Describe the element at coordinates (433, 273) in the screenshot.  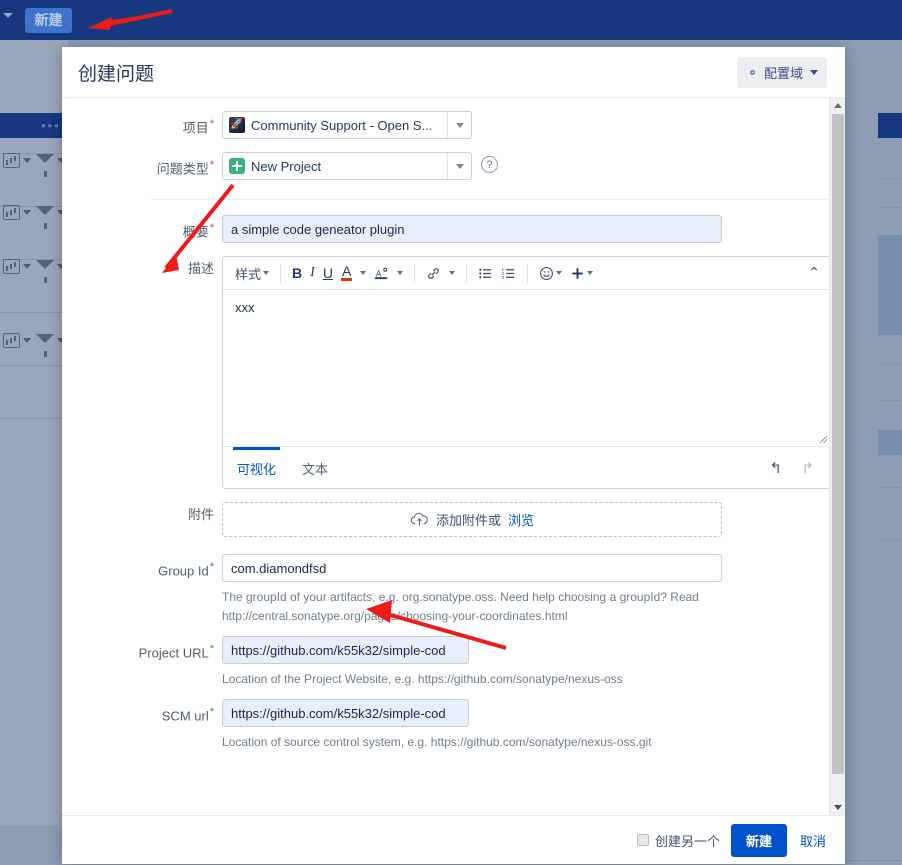
I see `link-button` at that location.